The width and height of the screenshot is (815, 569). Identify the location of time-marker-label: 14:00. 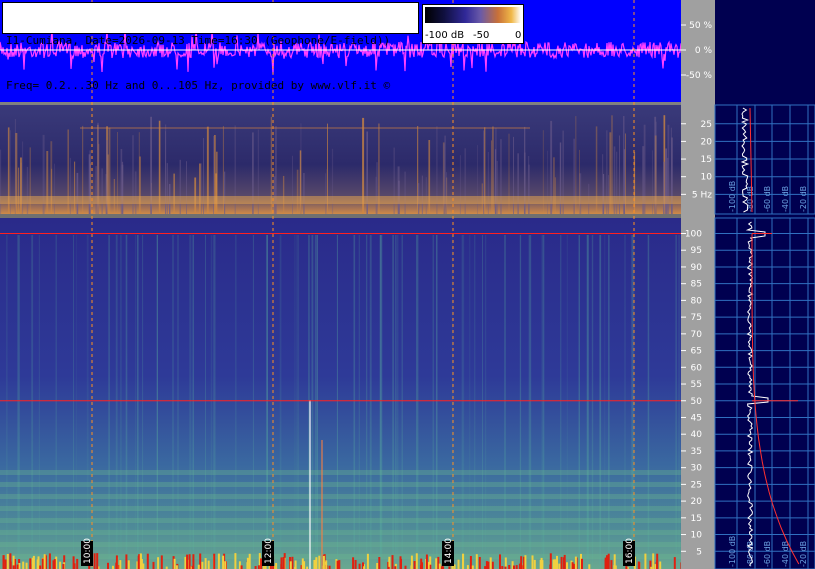
(449, 551).